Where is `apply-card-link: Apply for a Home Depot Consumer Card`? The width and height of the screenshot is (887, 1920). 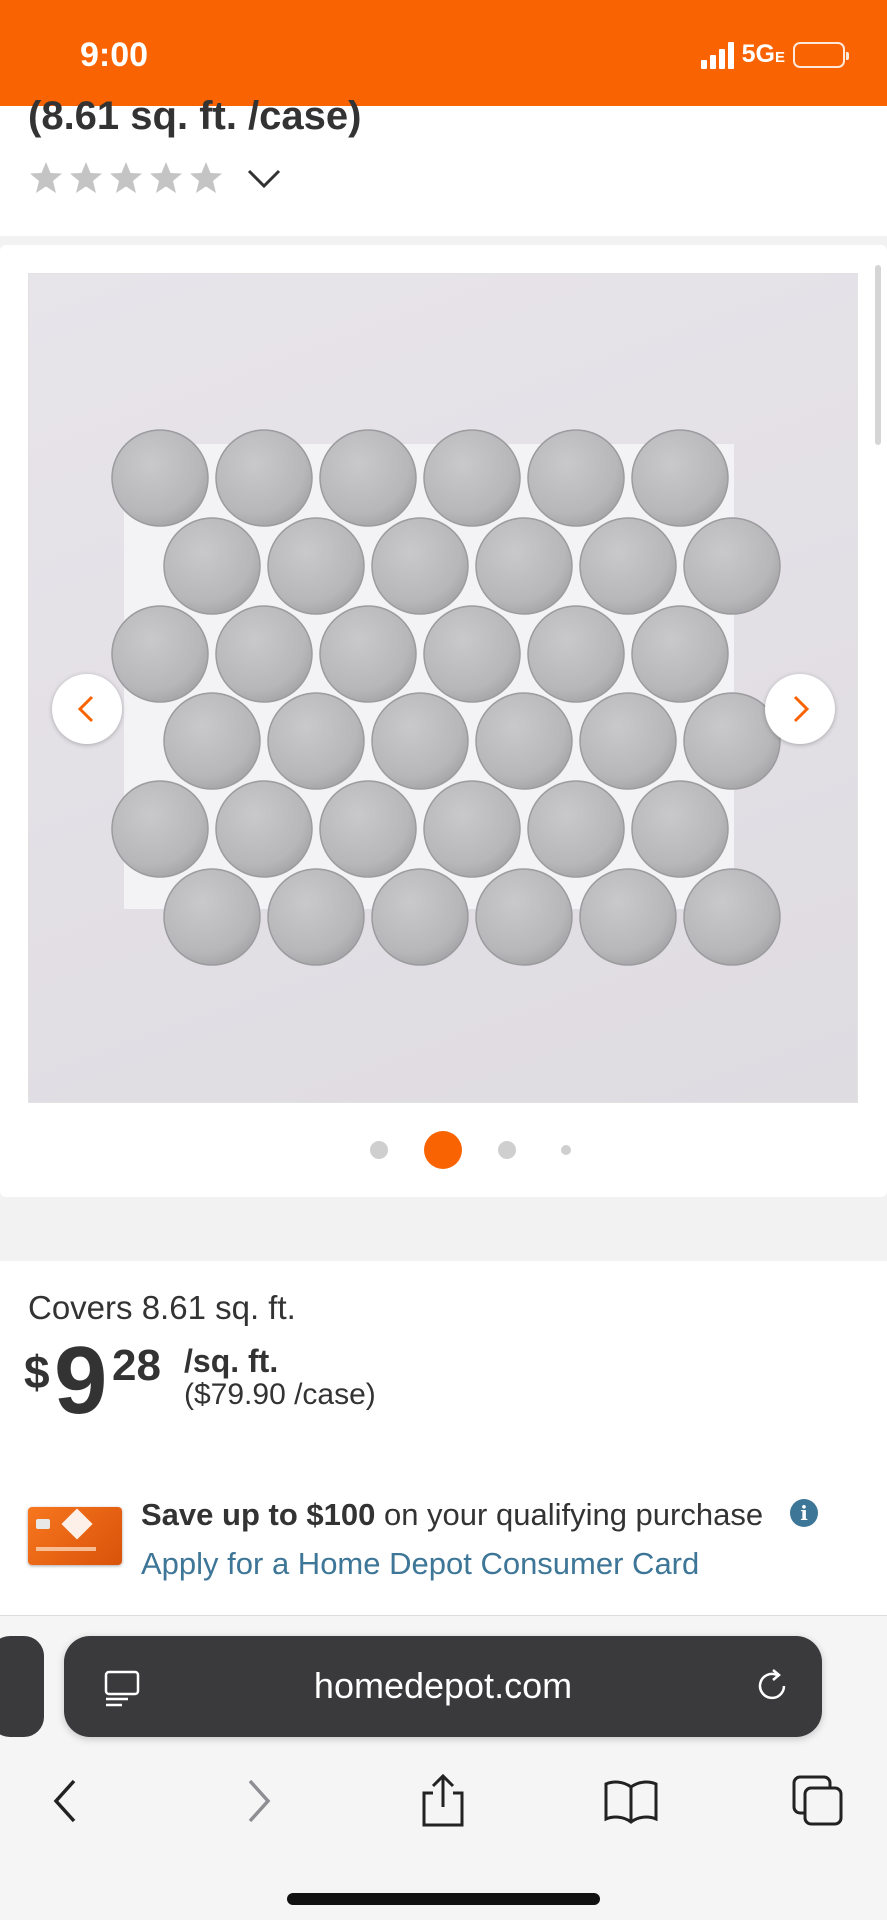 apply-card-link: Apply for a Home Depot Consumer Card is located at coordinates (420, 1564).